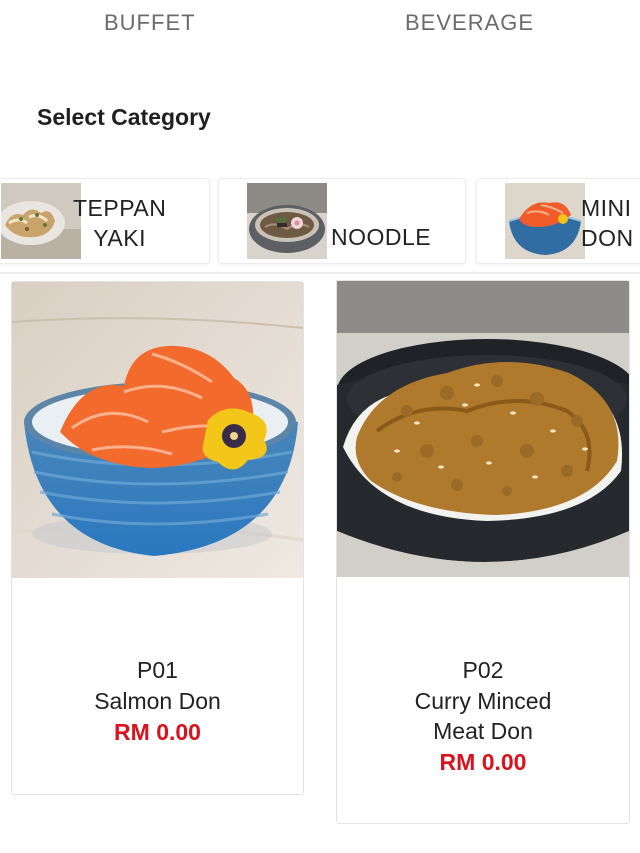 The width and height of the screenshot is (640, 853). I want to click on category-teppan-yaki: TEPPAN YAKI, so click(105, 221).